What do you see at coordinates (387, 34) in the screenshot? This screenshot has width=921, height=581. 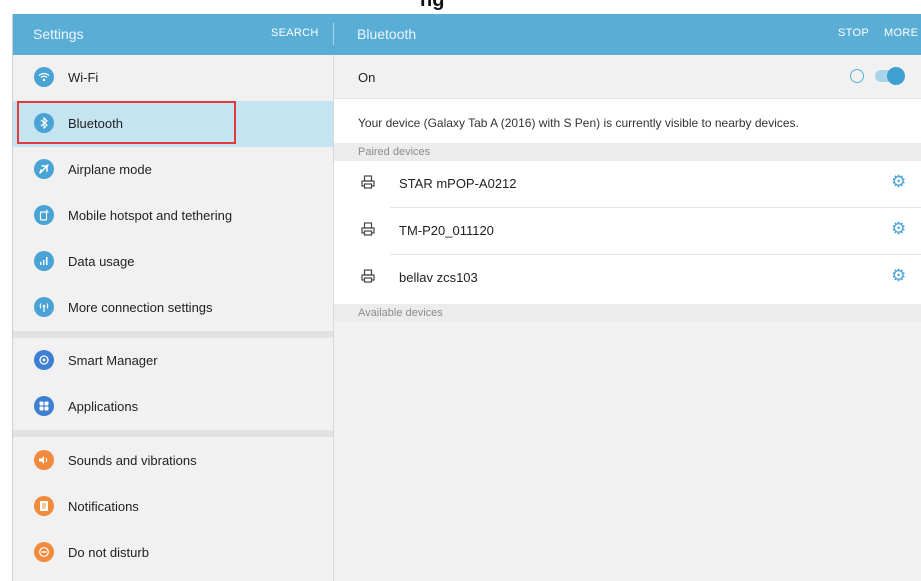 I see `bluetooth-title: Bluetooth` at bounding box center [387, 34].